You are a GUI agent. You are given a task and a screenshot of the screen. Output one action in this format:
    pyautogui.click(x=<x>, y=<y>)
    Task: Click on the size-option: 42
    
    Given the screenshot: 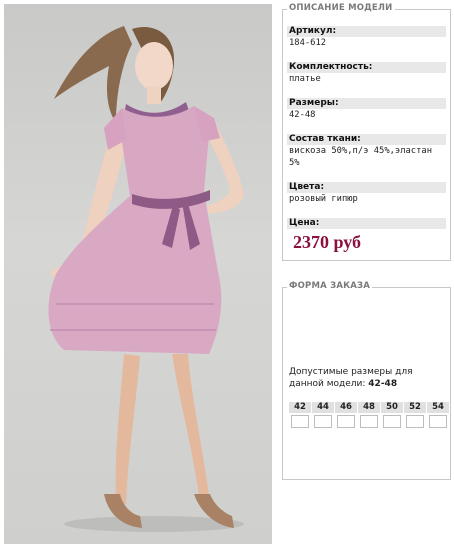 What is the action you would take?
    pyautogui.click(x=300, y=415)
    